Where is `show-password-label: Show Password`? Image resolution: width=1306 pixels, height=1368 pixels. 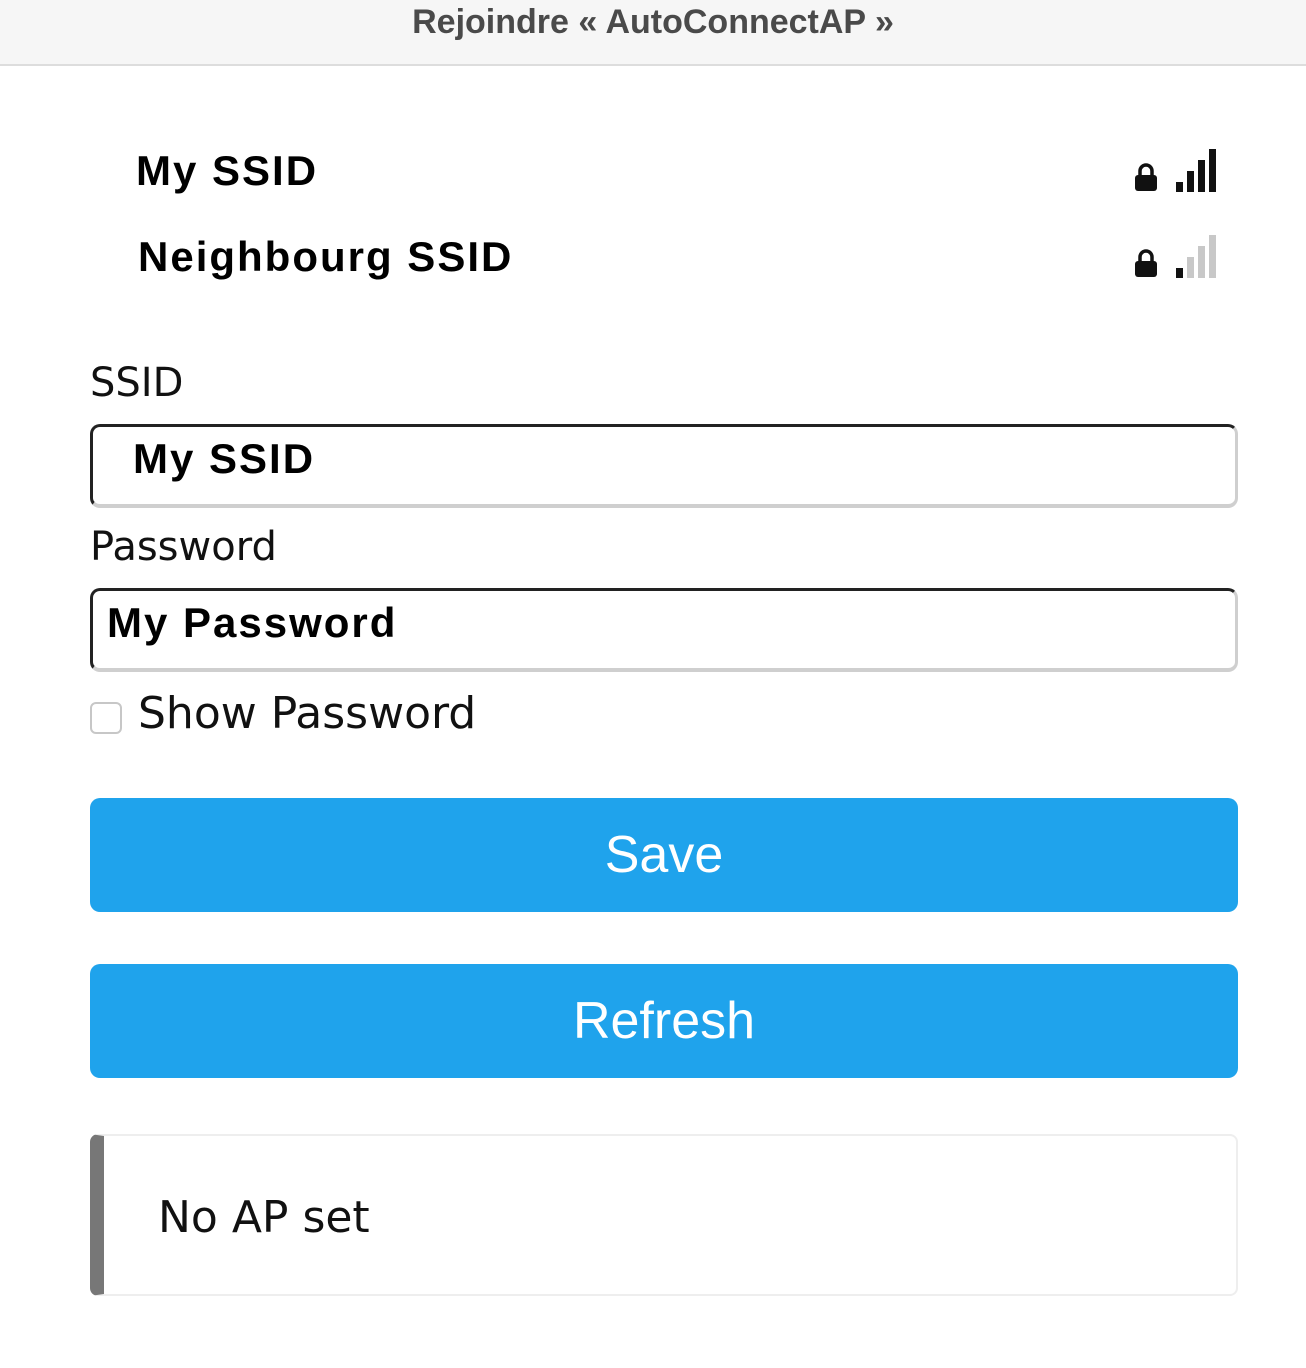
show-password-label: Show Password is located at coordinates (307, 713).